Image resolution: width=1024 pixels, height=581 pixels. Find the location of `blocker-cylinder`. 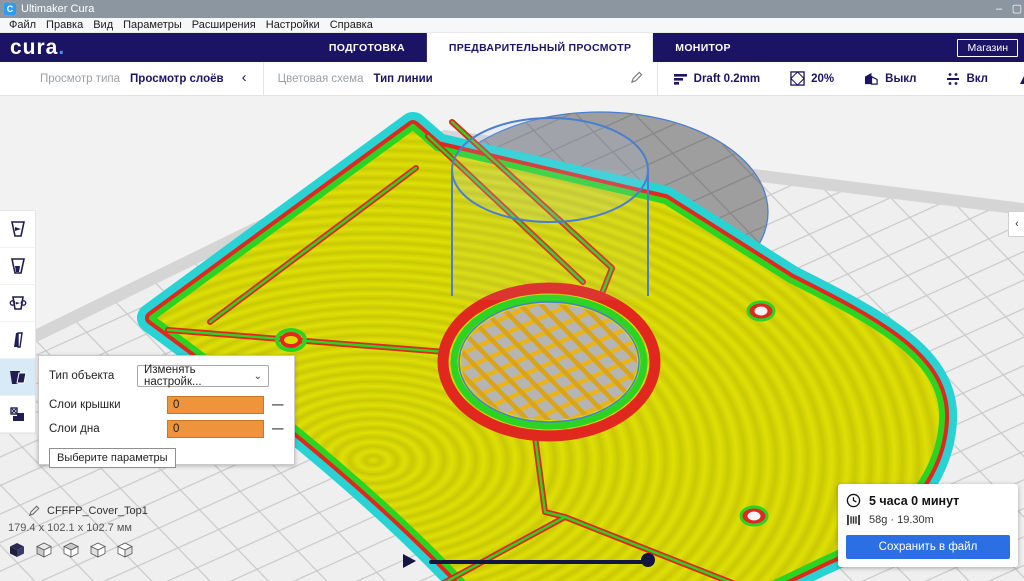

blocker-cylinder is located at coordinates (550, 208).